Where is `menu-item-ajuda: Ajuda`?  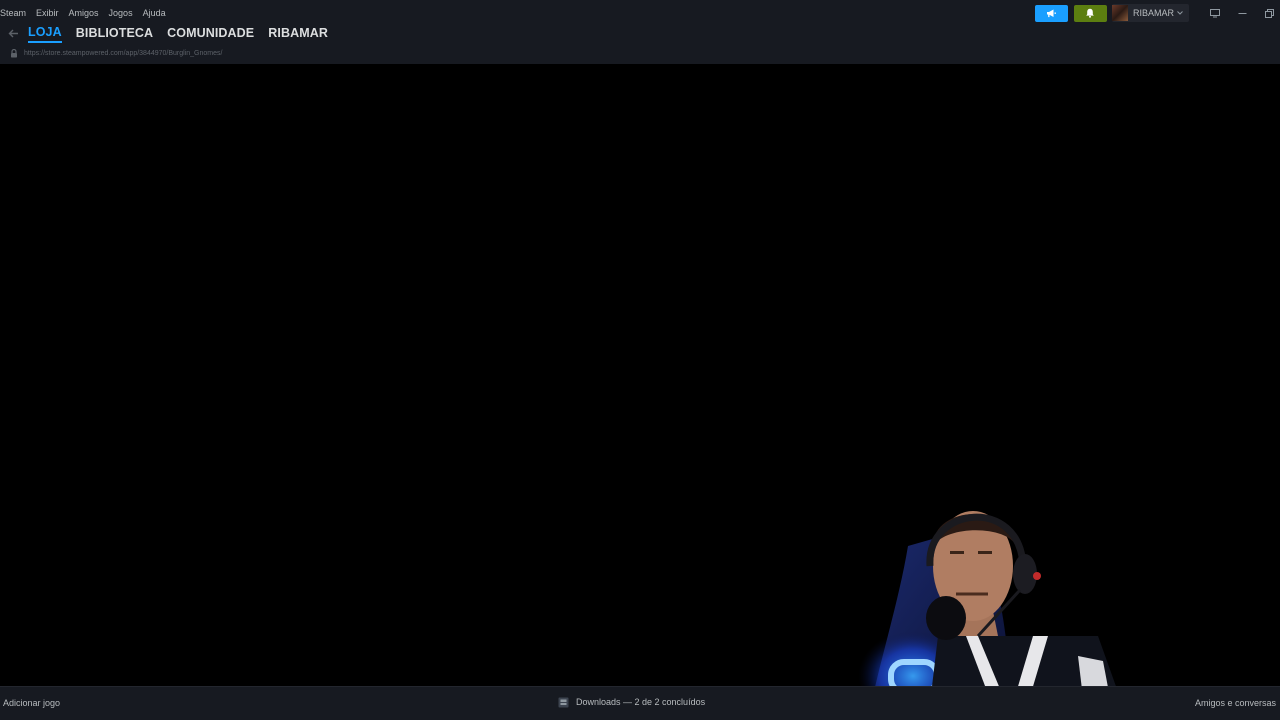
menu-item-ajuda: Ajuda is located at coordinates (154, 13).